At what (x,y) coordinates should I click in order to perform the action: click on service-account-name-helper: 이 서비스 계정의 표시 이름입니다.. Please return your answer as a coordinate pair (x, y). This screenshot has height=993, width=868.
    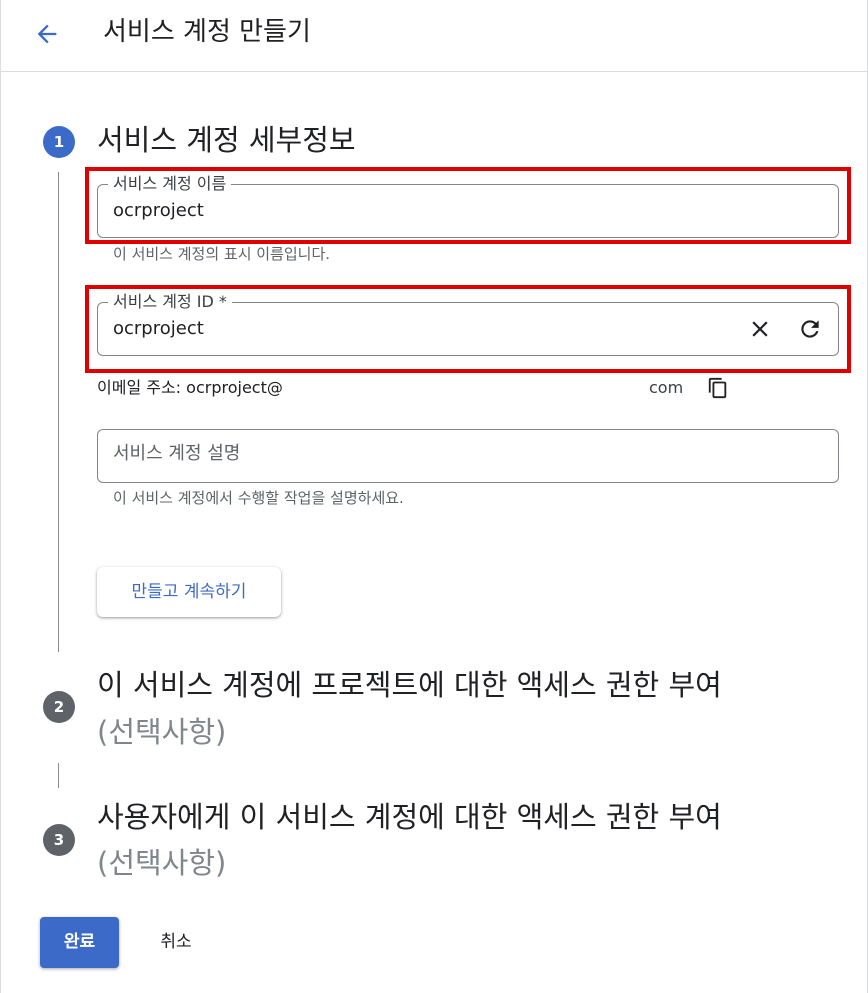
    Looking at the image, I should click on (222, 254).